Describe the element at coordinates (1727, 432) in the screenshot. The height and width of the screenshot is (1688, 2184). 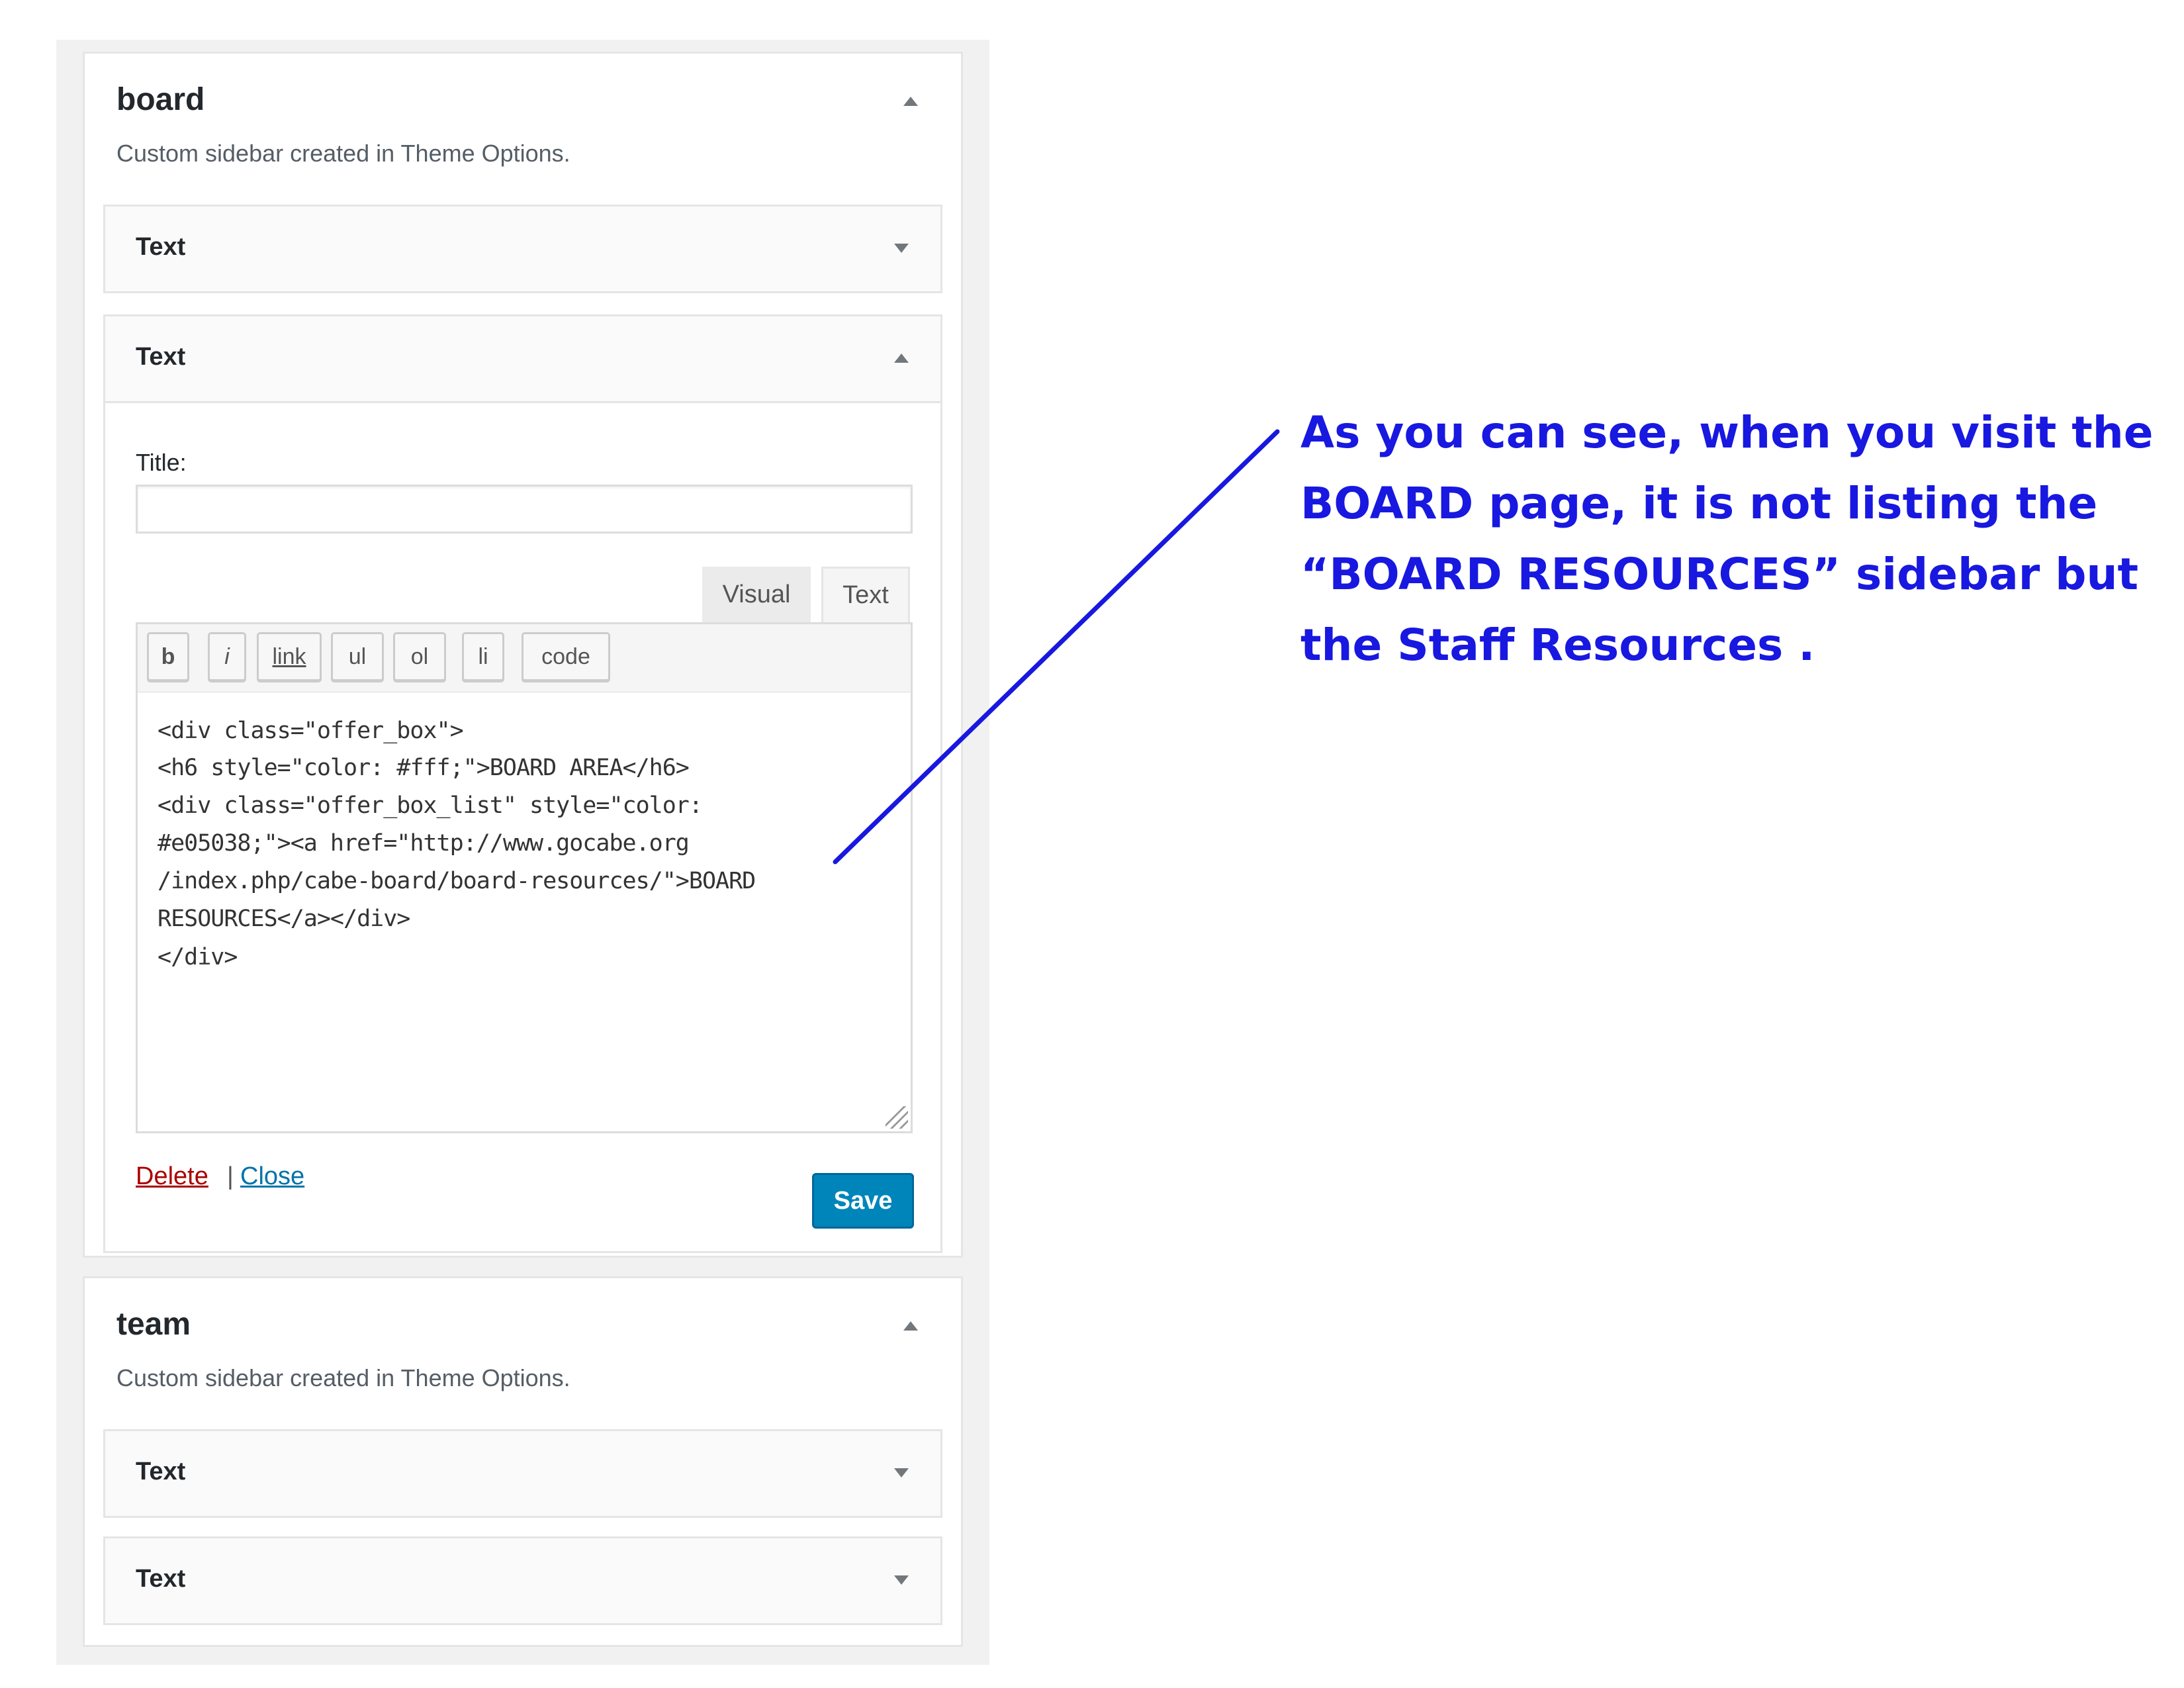
I see `annotation-line: As you can see, when you visit the` at that location.